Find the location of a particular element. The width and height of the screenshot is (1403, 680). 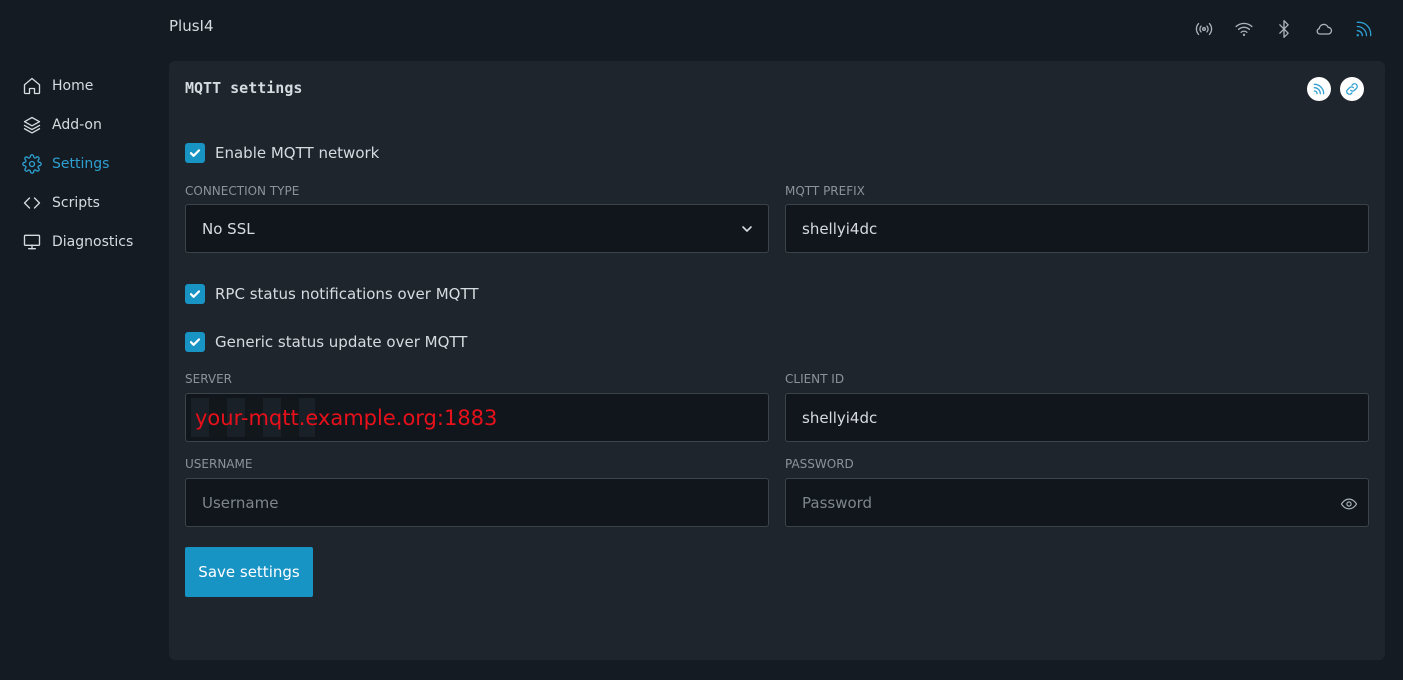

panel-title: MQTT settings is located at coordinates (244, 88).